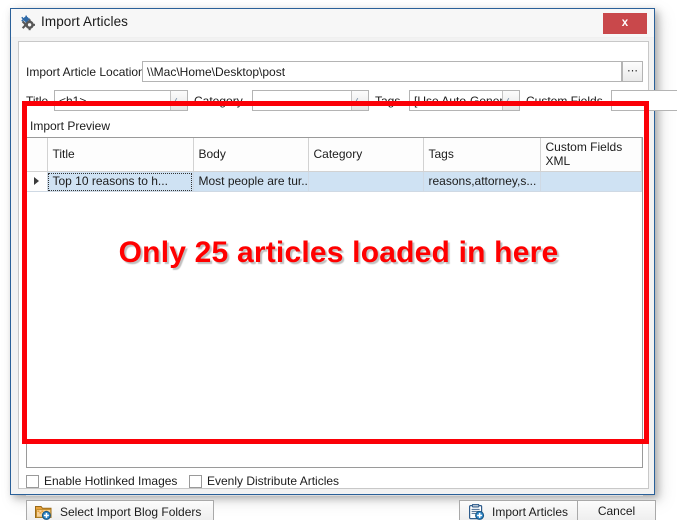  I want to click on location-input, so click(382, 71).